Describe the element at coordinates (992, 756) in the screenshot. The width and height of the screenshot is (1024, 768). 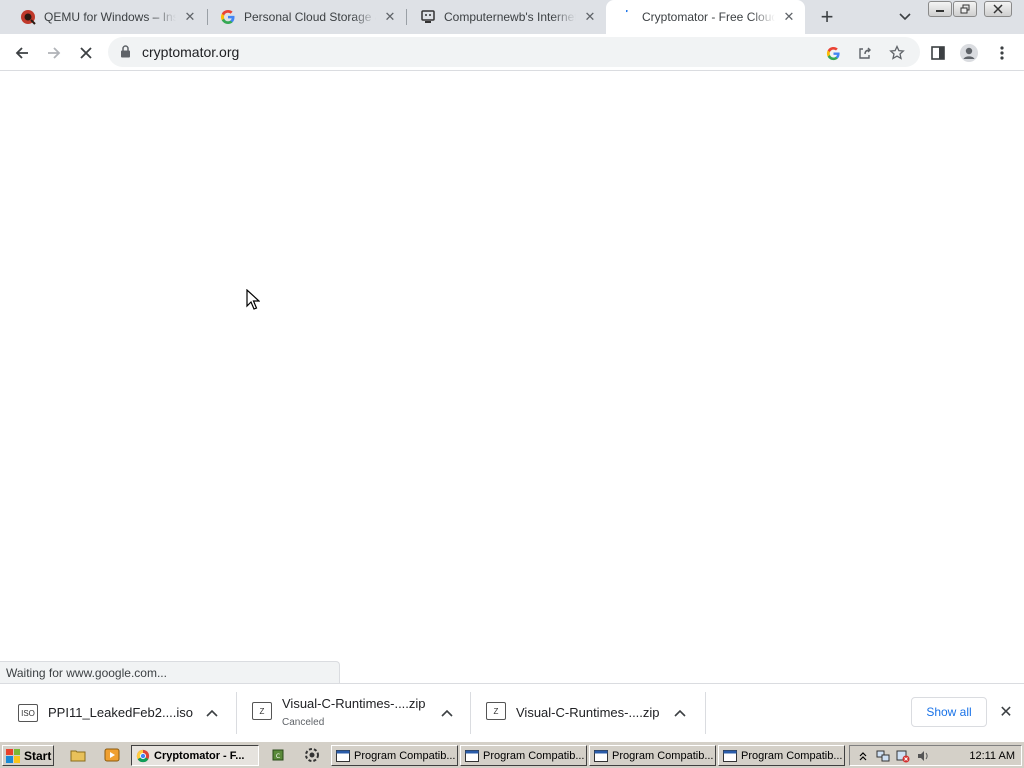
I see `clock: 12:11 AM` at that location.